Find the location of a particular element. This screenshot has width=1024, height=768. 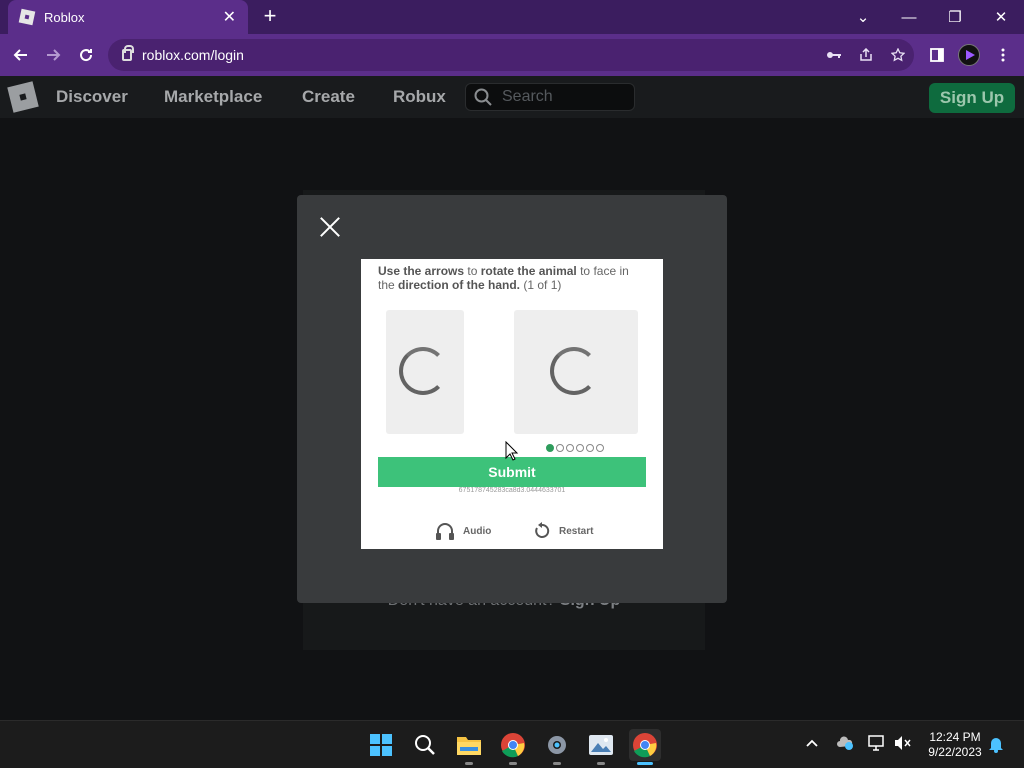

instruction-text-1: to is located at coordinates (472, 271).